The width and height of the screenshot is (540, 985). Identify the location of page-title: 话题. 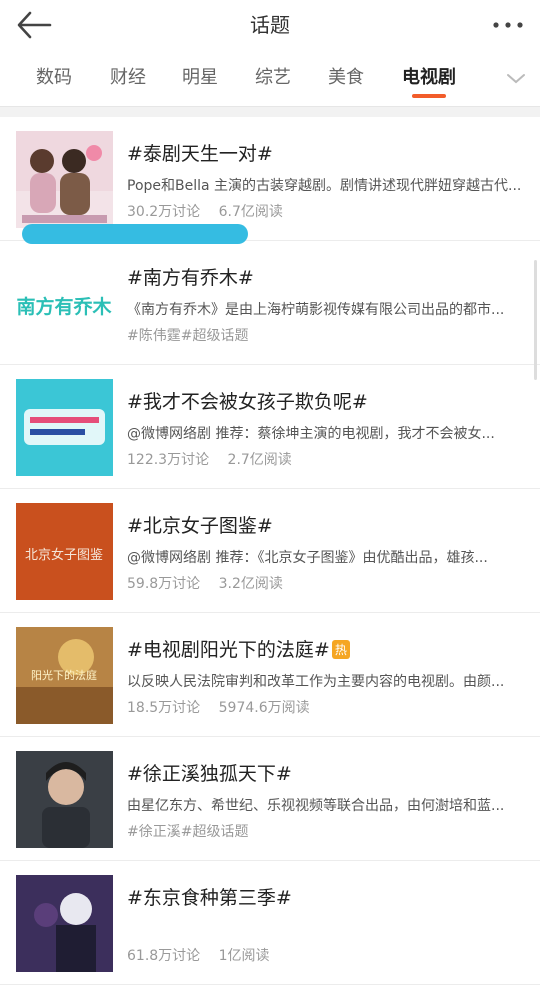
(270, 25).